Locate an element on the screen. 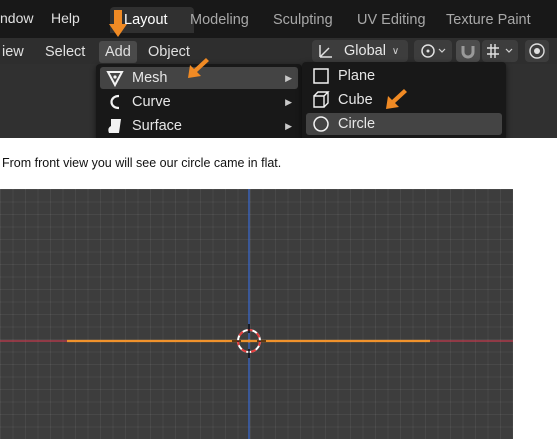 Image resolution: width=557 pixels, height=439 pixels. menu-item-label: Circle is located at coordinates (357, 124).